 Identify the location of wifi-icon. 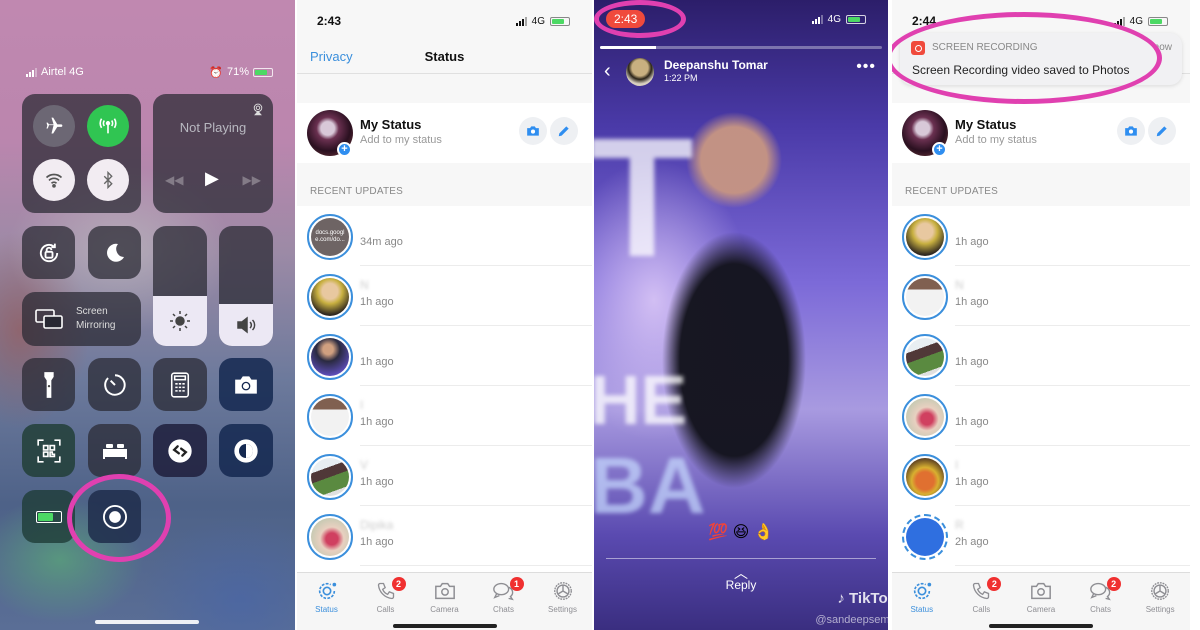
(54, 180).